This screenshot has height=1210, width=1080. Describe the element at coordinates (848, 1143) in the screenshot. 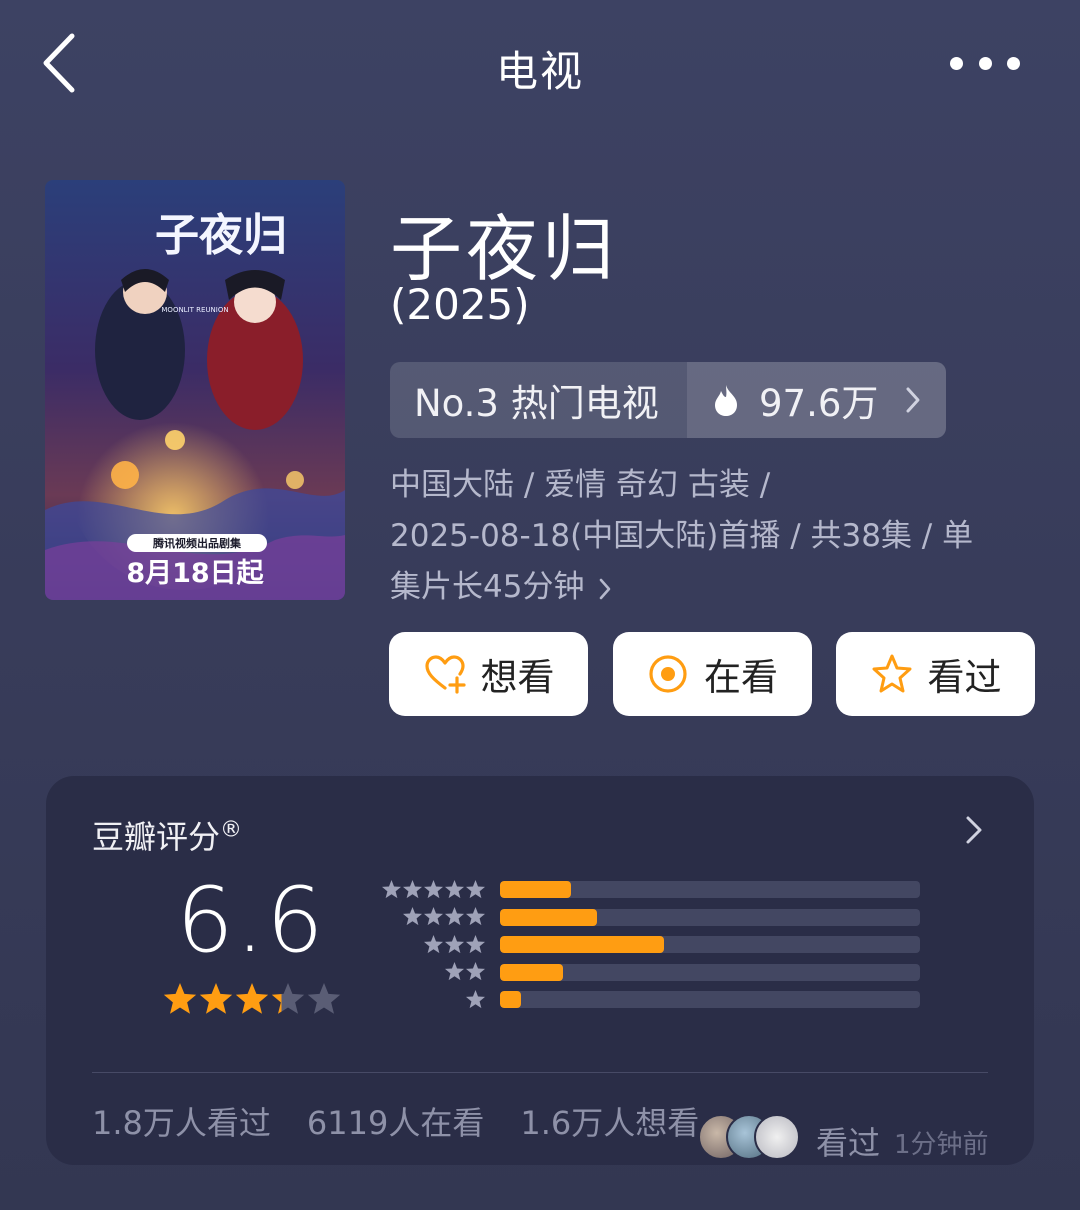

I see `friend-status: 看过` at that location.